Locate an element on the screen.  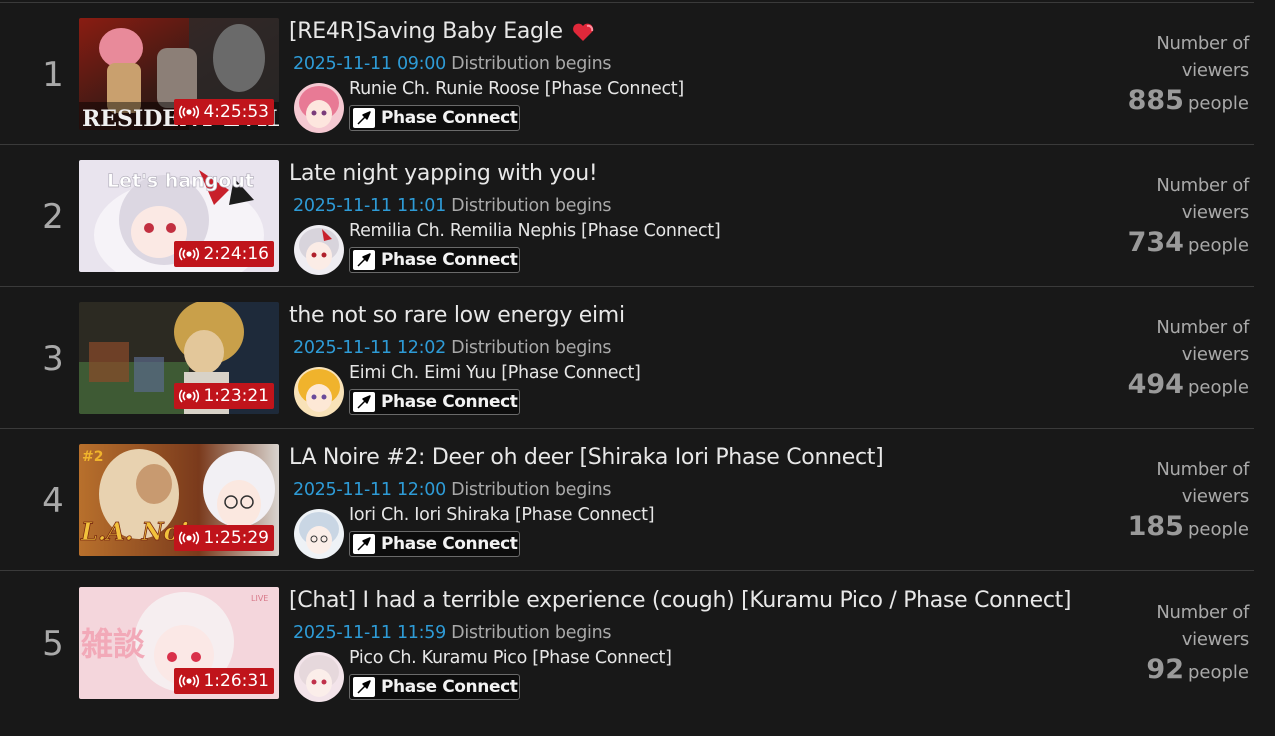
thumbnail-text: 雑談 is located at coordinates (113, 644).